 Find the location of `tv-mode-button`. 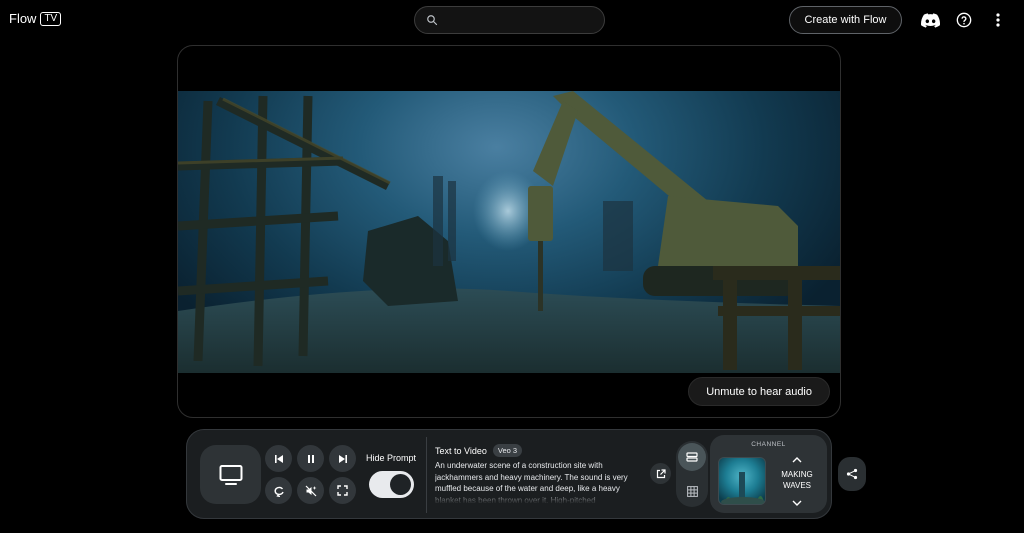

tv-mode-button is located at coordinates (230, 474).